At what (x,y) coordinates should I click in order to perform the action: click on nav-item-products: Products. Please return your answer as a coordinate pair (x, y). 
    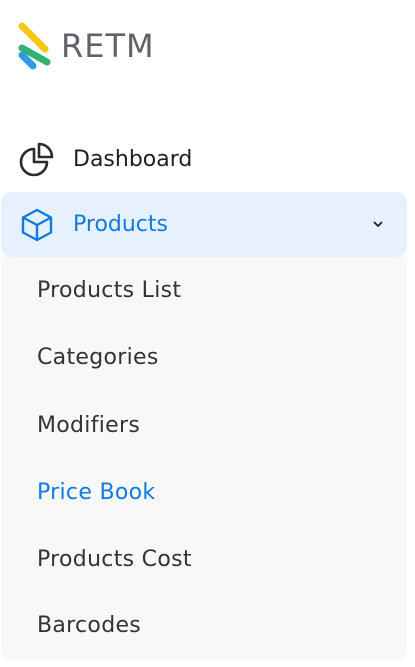
    Looking at the image, I should click on (204, 224).